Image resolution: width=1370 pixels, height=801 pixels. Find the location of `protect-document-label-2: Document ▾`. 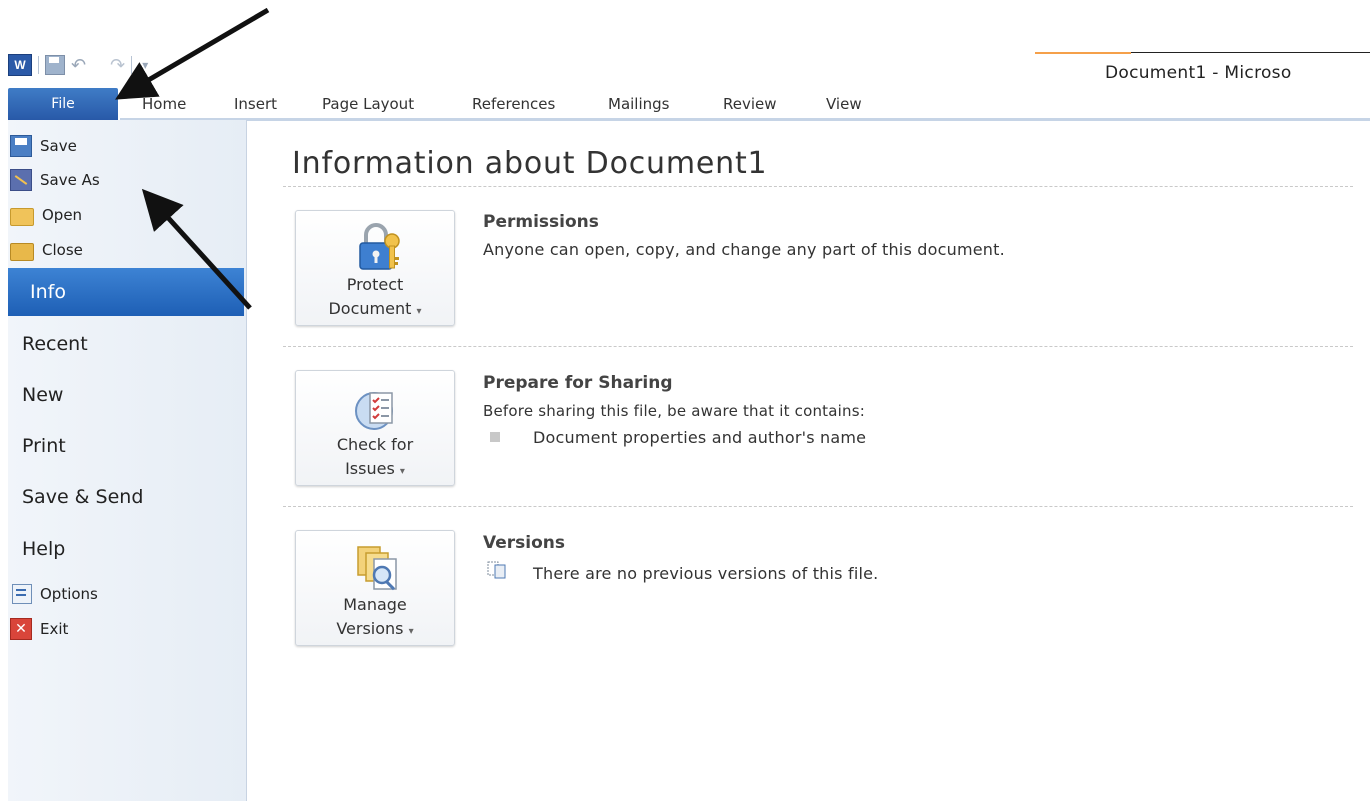

protect-document-label-2: Document ▾ is located at coordinates (375, 310).